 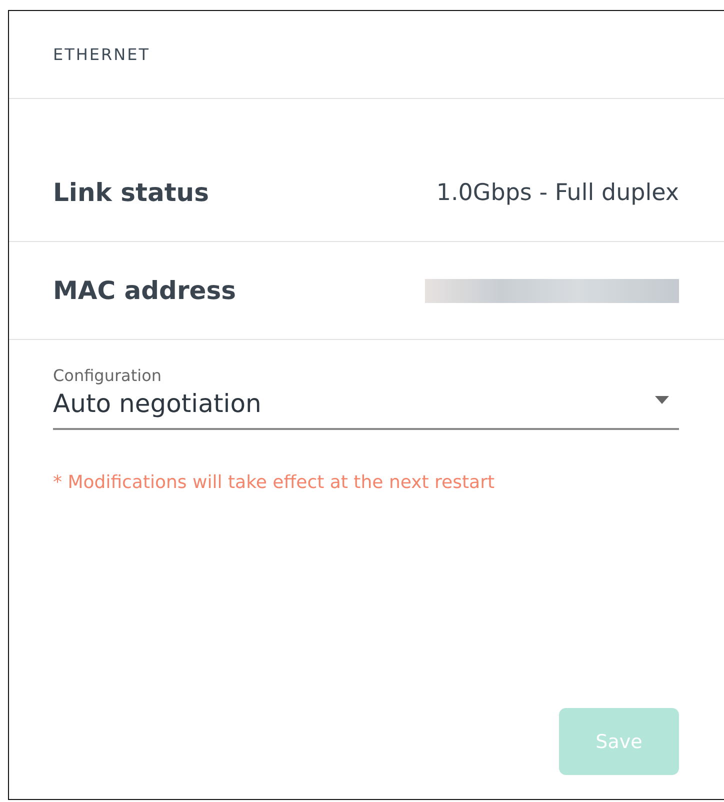 I want to click on caret-icon, so click(x=662, y=400).